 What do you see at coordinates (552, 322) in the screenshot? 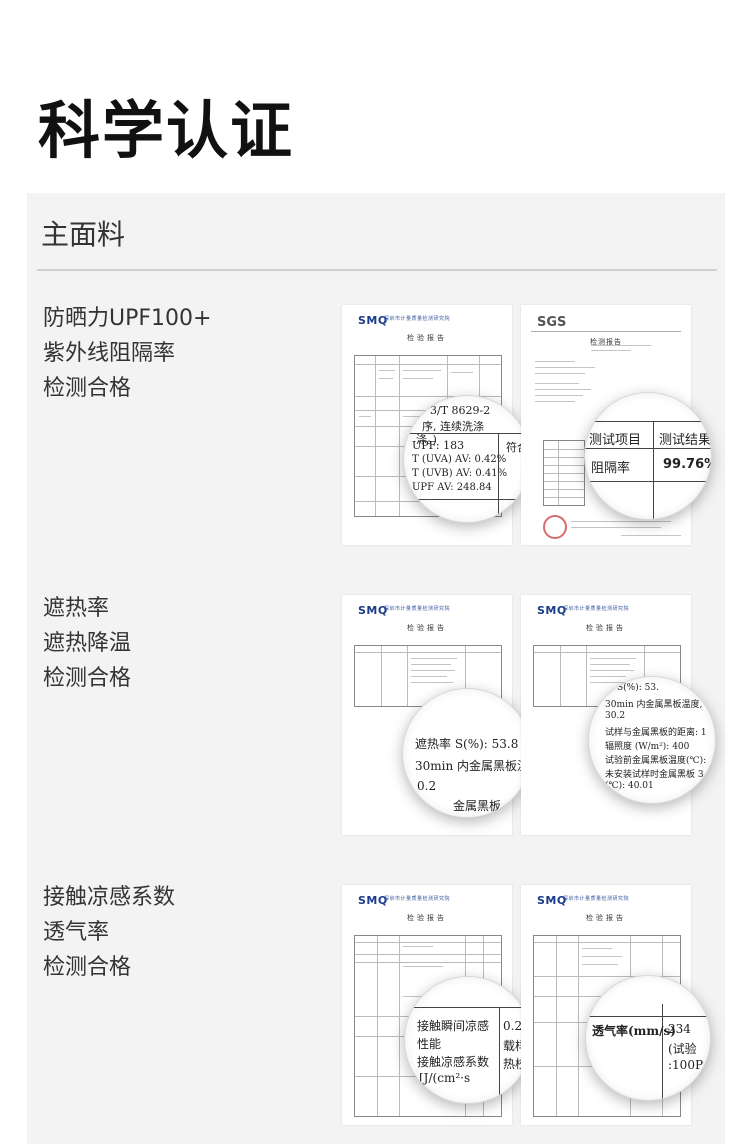
I see `sgs-logo: SGS` at bounding box center [552, 322].